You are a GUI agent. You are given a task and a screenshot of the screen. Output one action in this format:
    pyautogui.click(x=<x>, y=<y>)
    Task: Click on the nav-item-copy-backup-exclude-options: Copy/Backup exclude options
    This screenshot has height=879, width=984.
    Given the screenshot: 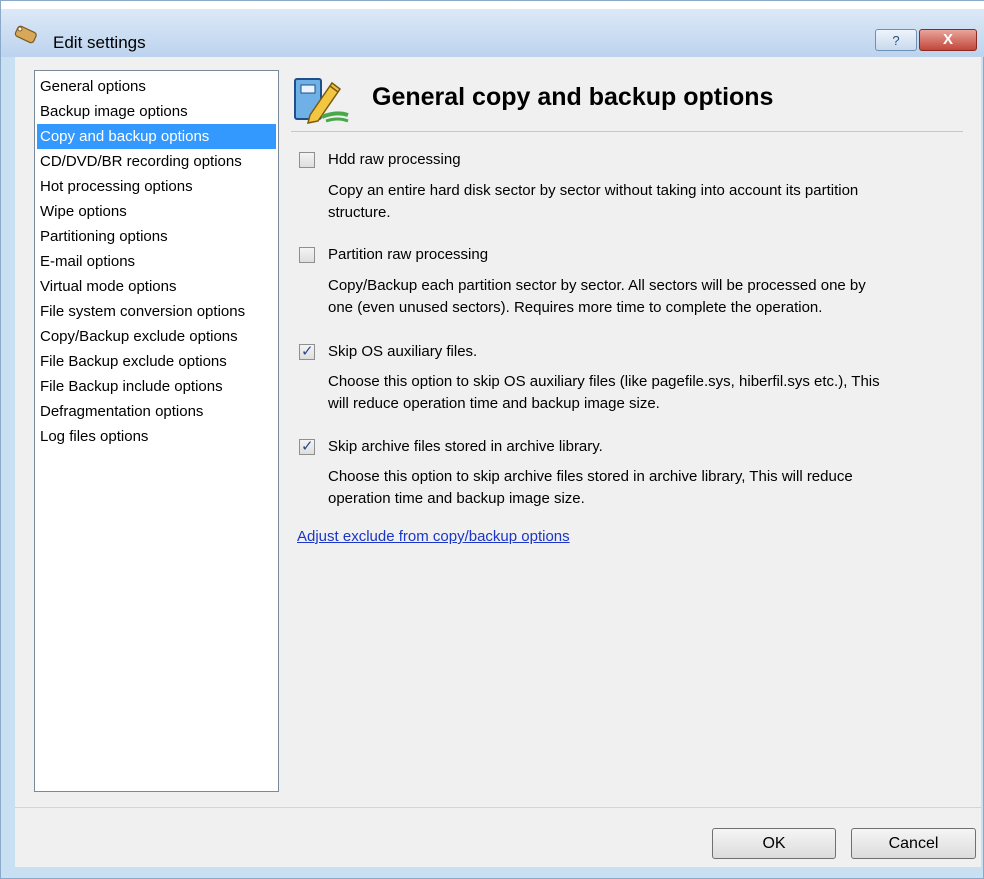 What is the action you would take?
    pyautogui.click(x=156, y=336)
    